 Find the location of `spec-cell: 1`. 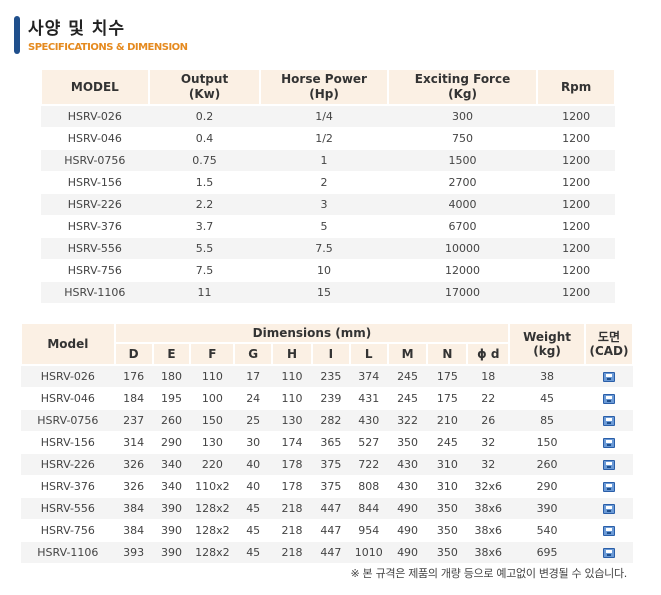

spec-cell: 1 is located at coordinates (324, 160).